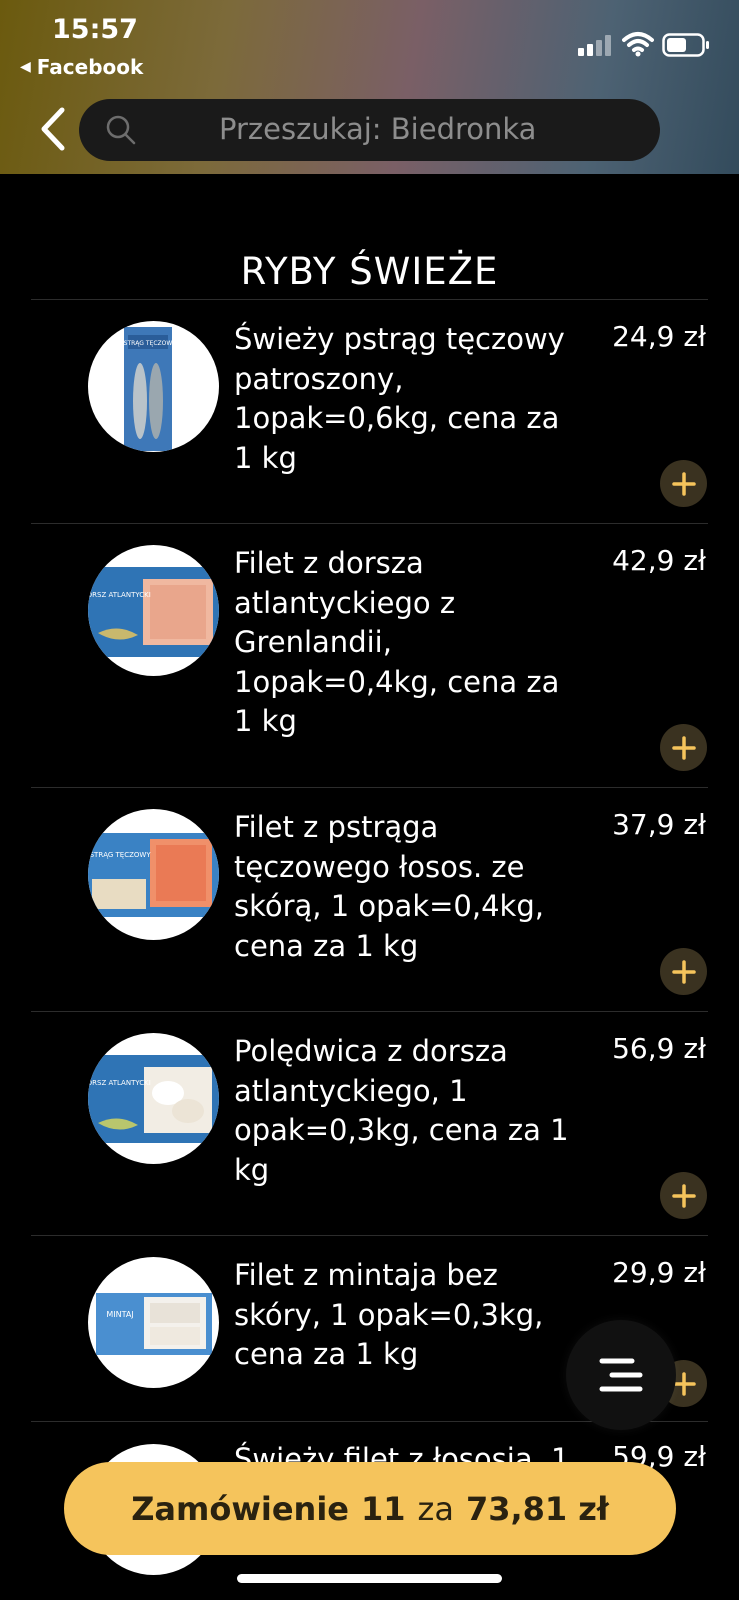  What do you see at coordinates (378, 129) in the screenshot?
I see `search-placeholder: Przeszukaj: Biedronka` at bounding box center [378, 129].